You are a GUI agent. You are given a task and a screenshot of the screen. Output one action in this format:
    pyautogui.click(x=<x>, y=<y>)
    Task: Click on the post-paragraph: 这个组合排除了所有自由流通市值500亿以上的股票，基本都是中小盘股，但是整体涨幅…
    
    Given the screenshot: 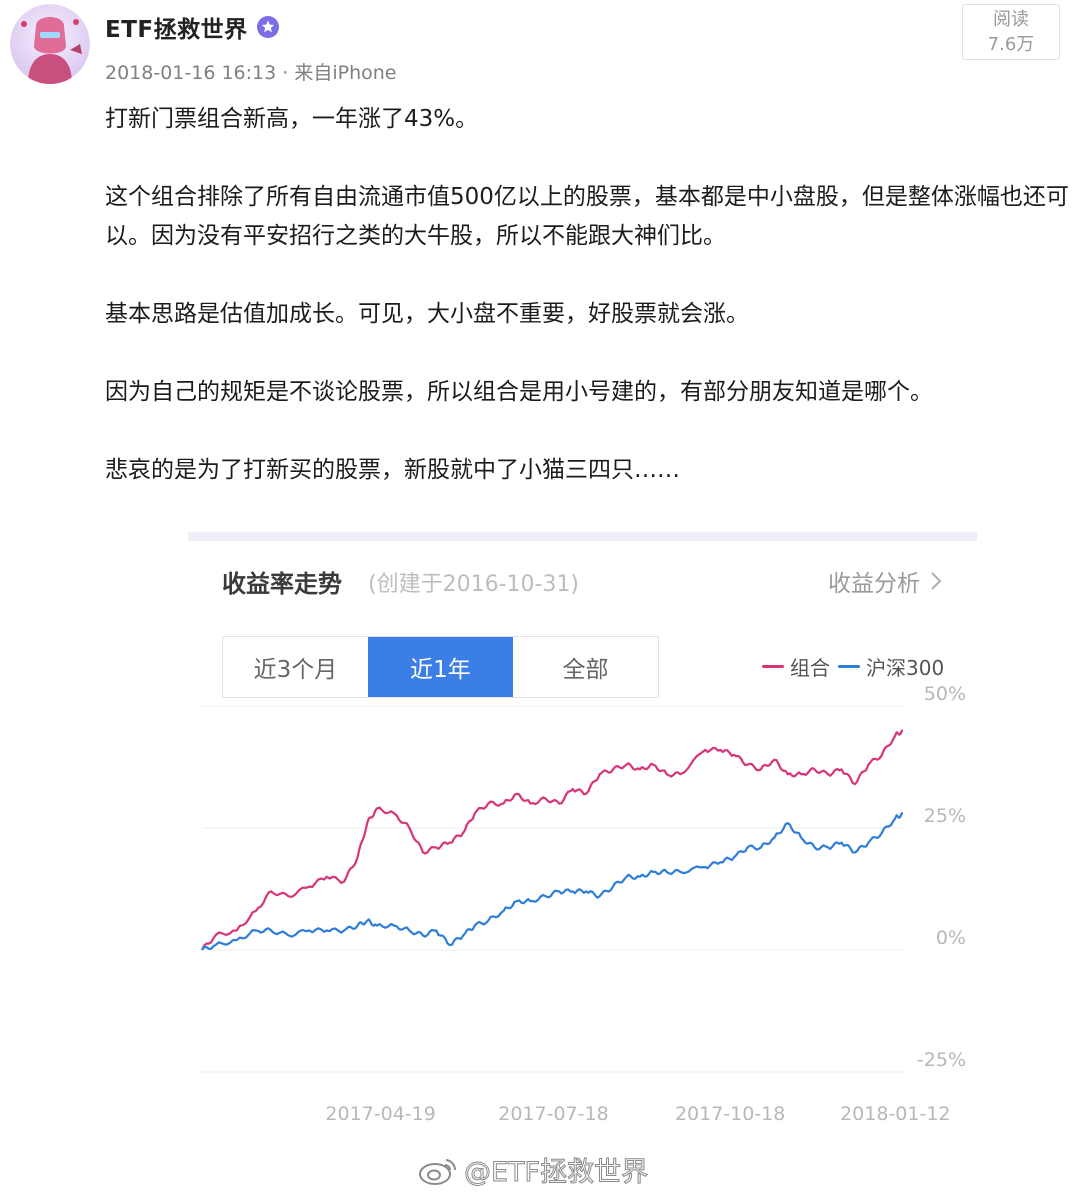 What is the action you would take?
    pyautogui.click(x=587, y=216)
    